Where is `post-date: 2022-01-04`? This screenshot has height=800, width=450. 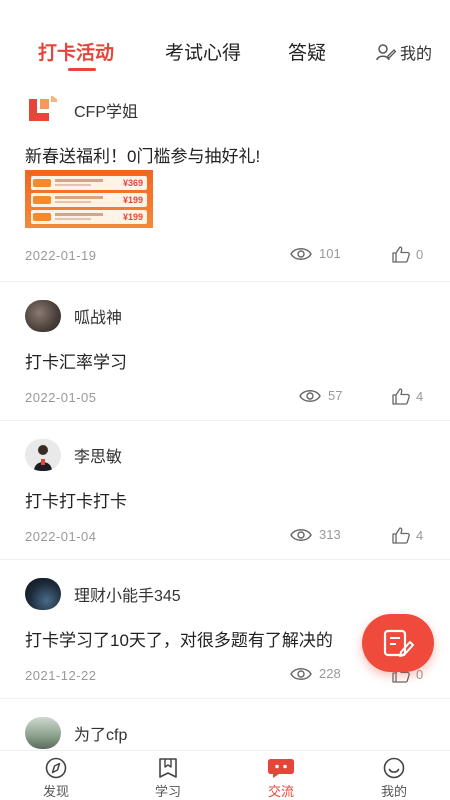 post-date: 2022-01-04 is located at coordinates (61, 536).